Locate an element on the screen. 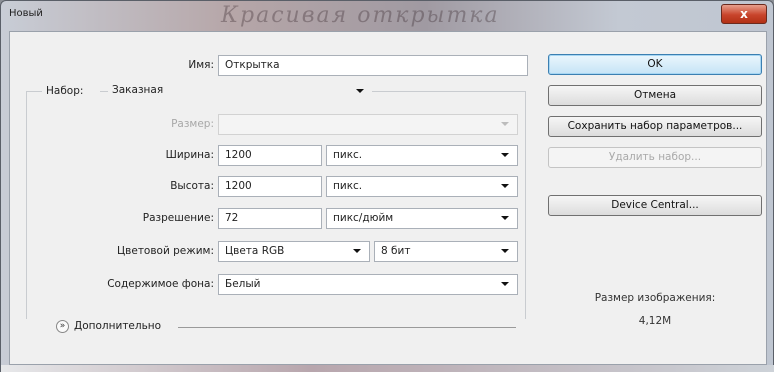  cancel-button: Отмена is located at coordinates (655, 95).